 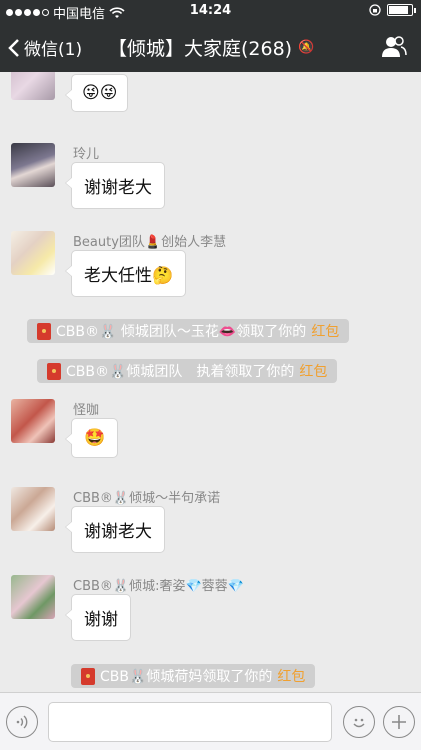 I want to click on clock: 14:24, so click(x=210, y=10).